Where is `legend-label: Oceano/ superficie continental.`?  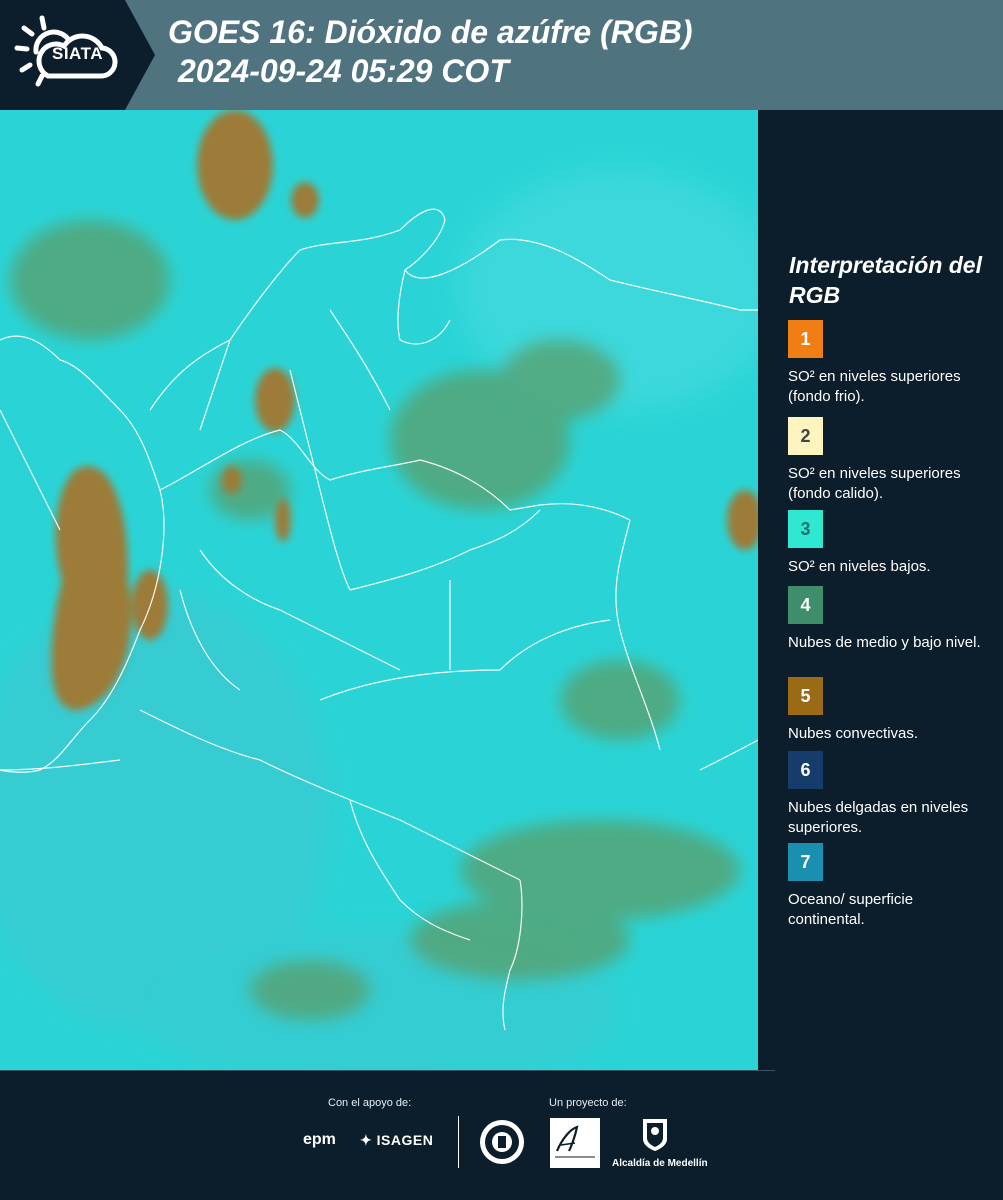
legend-label: Oceano/ superficie continental. is located at coordinates (851, 909).